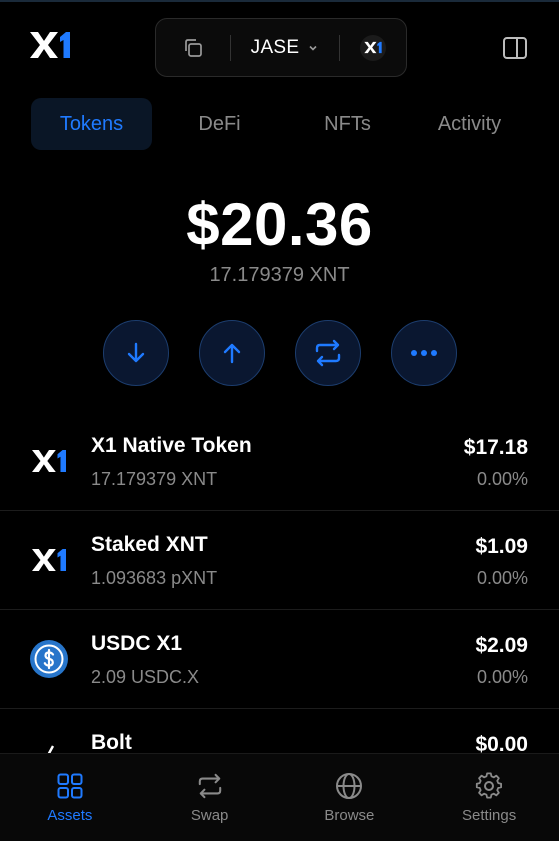 The height and width of the screenshot is (841, 559). What do you see at coordinates (111, 742) in the screenshot?
I see `token-name: Bolt` at bounding box center [111, 742].